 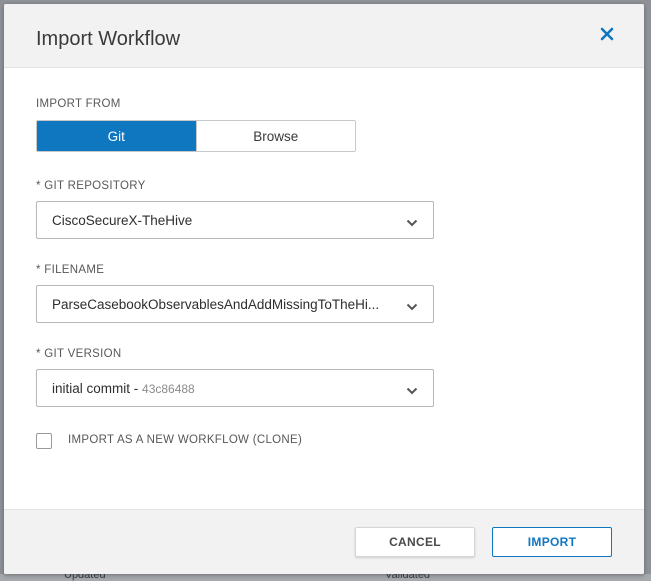 I want to click on cancel-button: CANCEL, so click(x=415, y=542).